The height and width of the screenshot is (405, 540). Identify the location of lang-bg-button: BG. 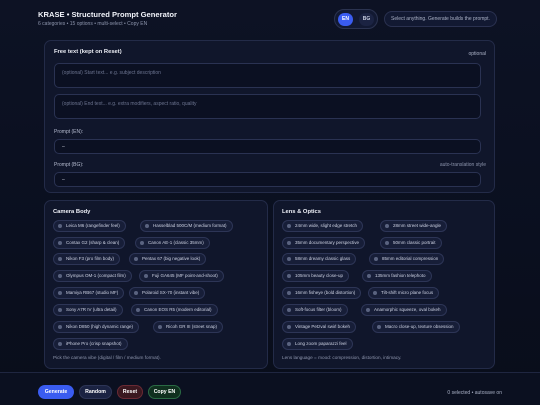
(366, 19).